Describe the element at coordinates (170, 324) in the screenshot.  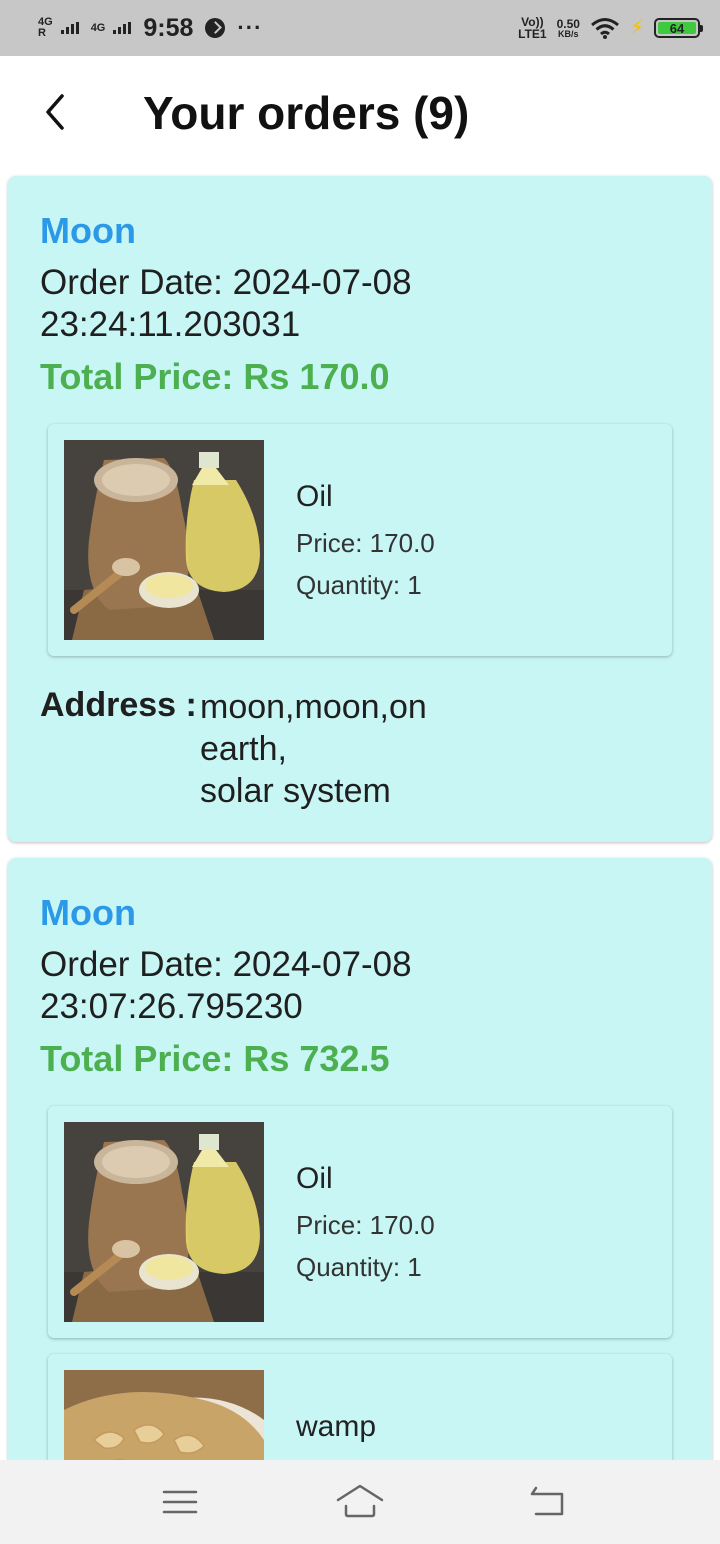
I see `order-time-text: 23:24:11.203031` at that location.